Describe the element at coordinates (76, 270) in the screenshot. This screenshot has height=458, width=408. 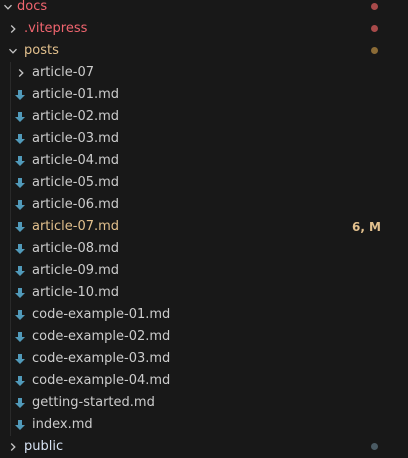
I see `file-item-label: article-09.md` at that location.